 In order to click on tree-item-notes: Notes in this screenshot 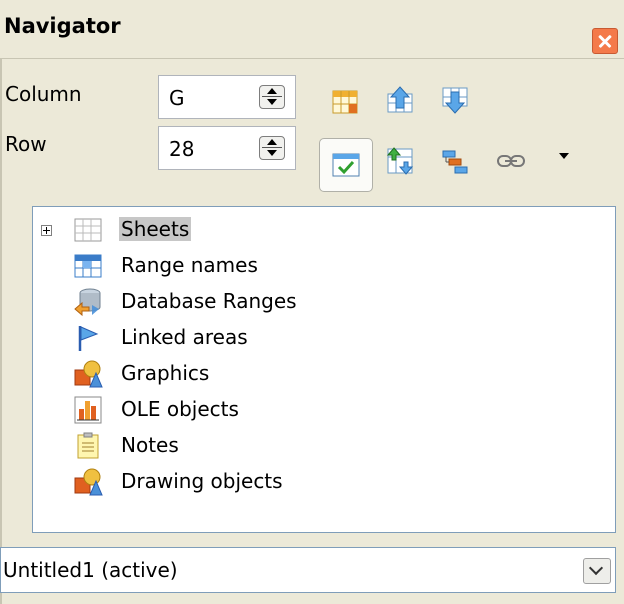, I will do `click(324, 446)`.